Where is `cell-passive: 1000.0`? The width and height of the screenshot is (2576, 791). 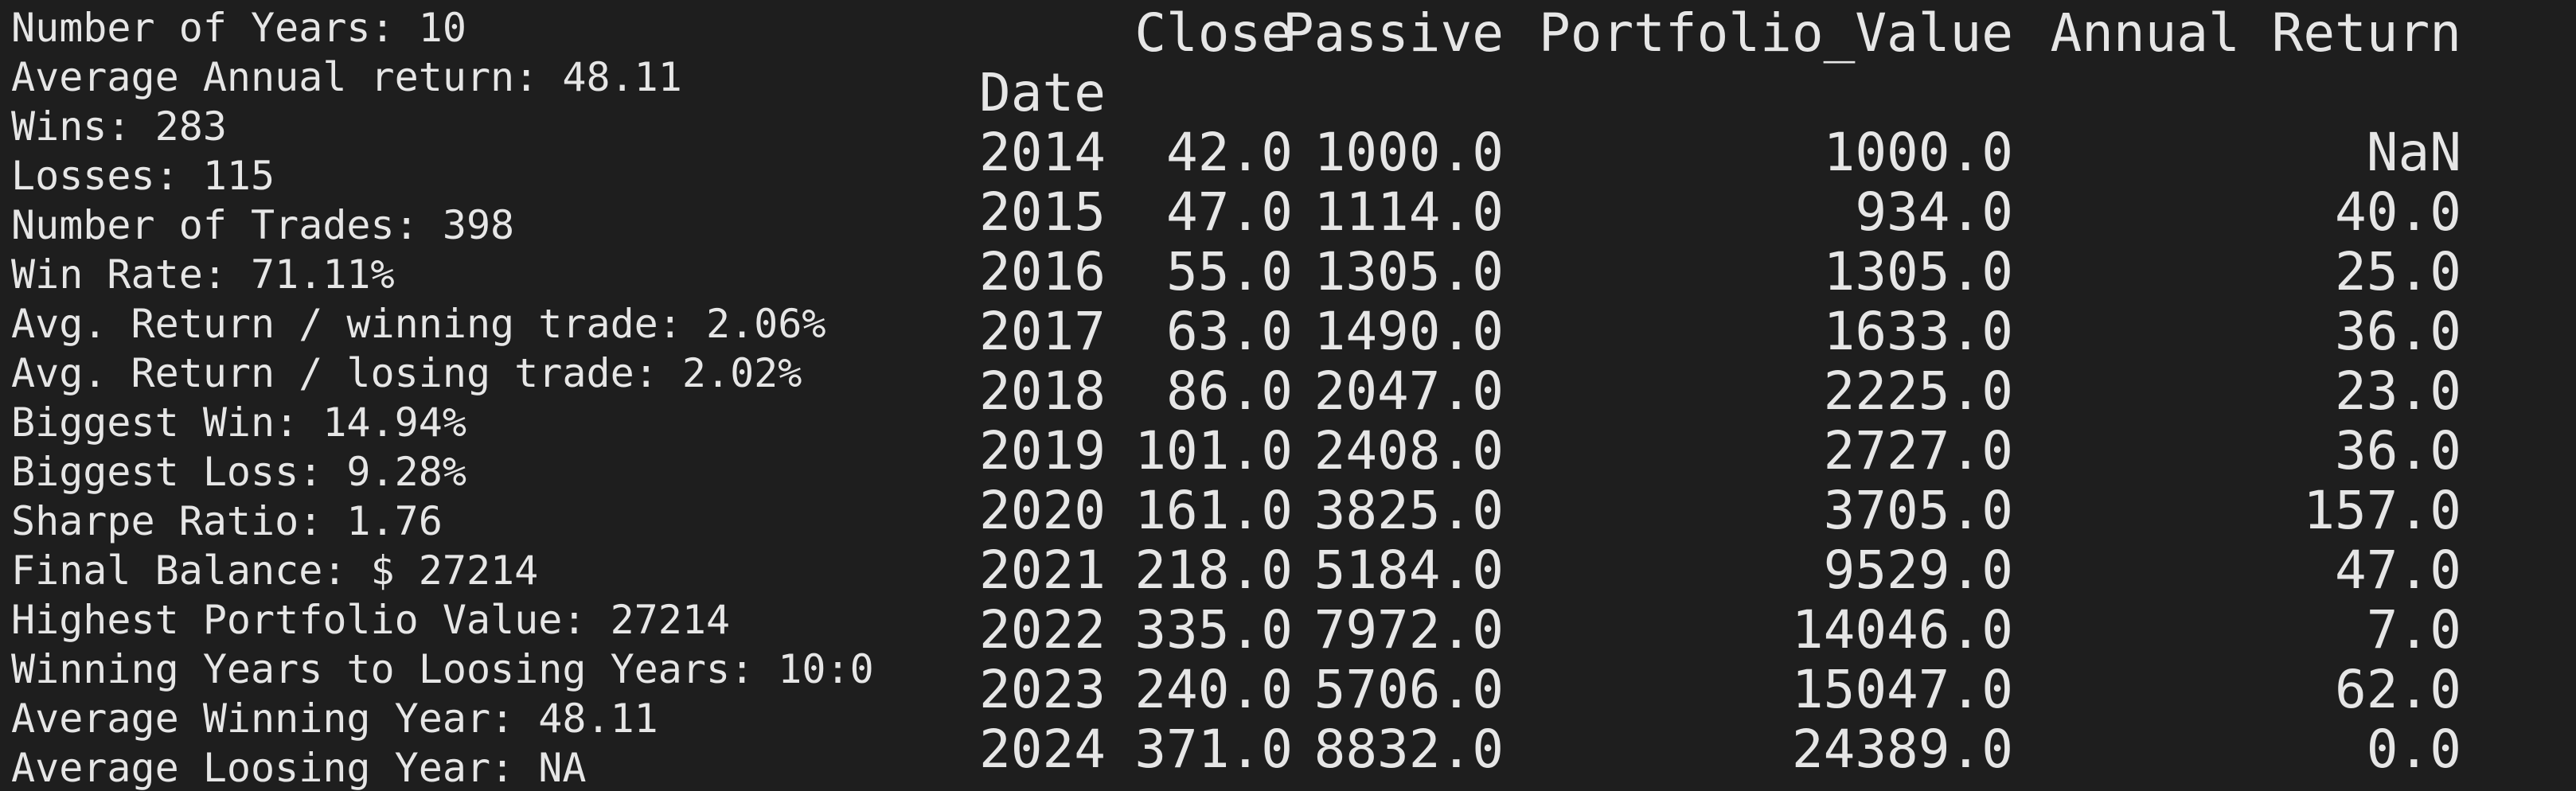
cell-passive: 1000.0 is located at coordinates (1408, 152).